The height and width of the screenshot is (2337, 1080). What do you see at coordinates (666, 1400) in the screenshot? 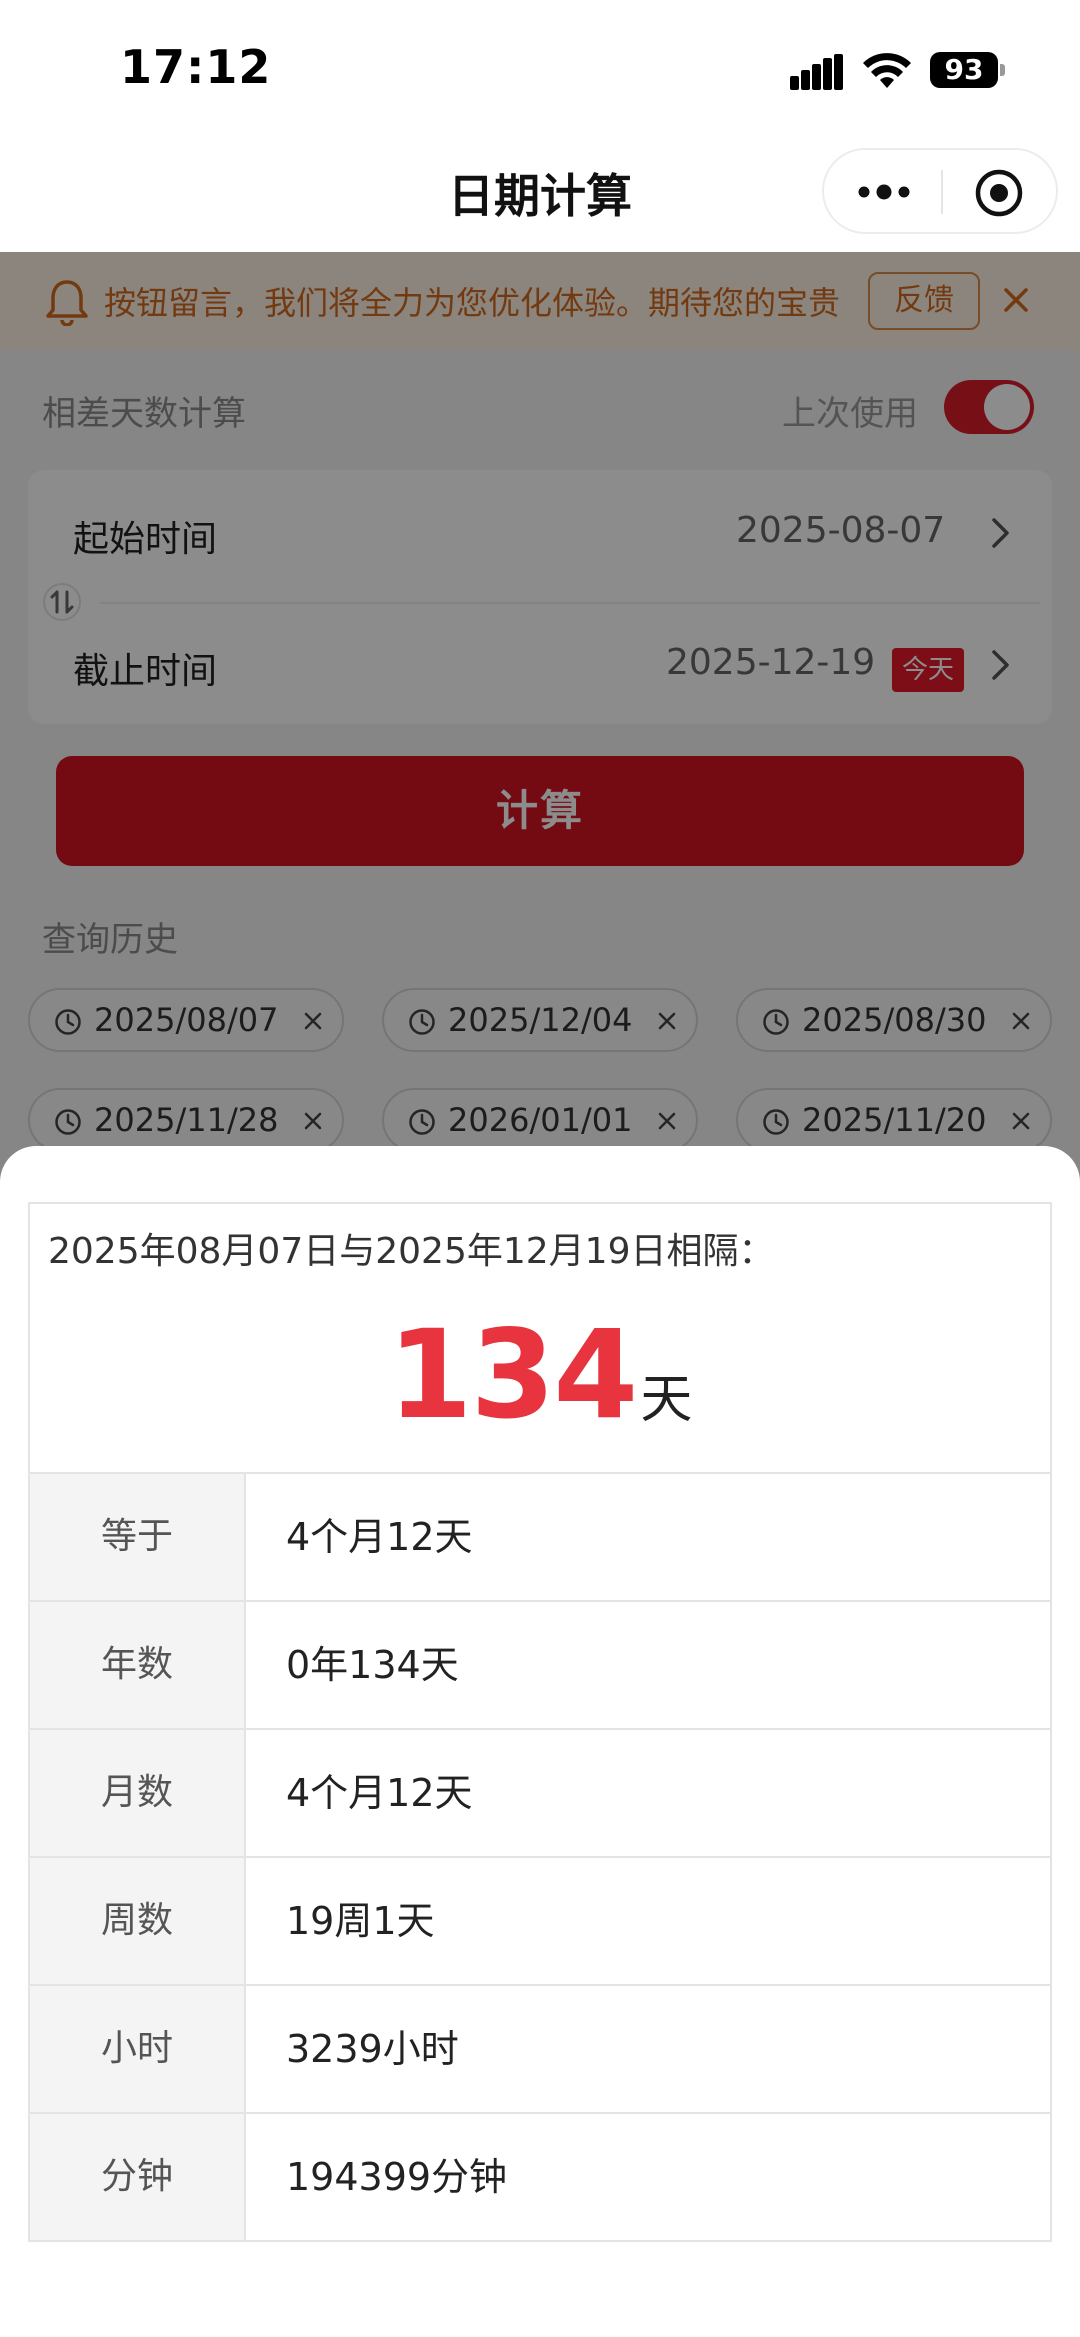
I see `result-unit: 天` at bounding box center [666, 1400].